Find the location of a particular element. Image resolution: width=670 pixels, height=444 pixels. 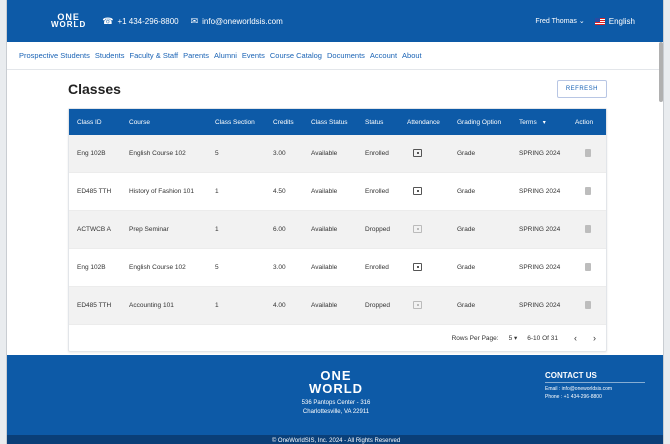

mail-icon: ✉ is located at coordinates (194, 20).